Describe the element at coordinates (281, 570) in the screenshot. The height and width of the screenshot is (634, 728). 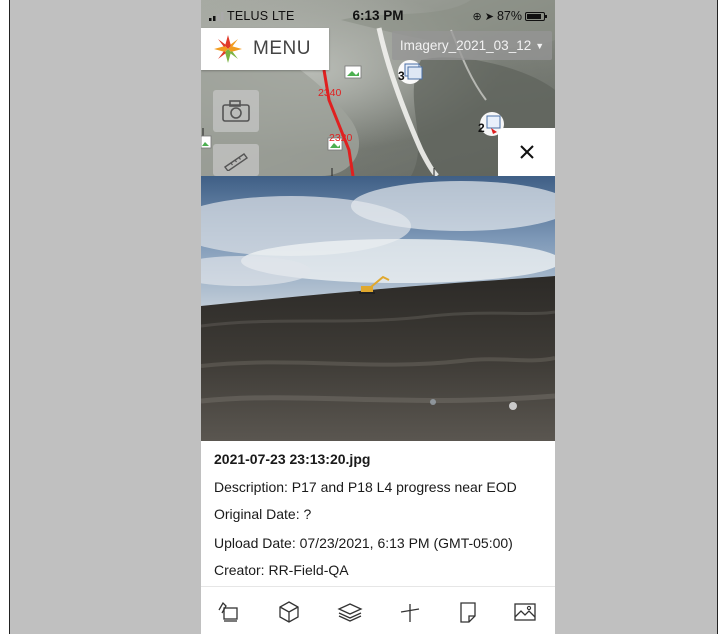
I see `photo-creator: Creator: RR-Field-QA` at that location.